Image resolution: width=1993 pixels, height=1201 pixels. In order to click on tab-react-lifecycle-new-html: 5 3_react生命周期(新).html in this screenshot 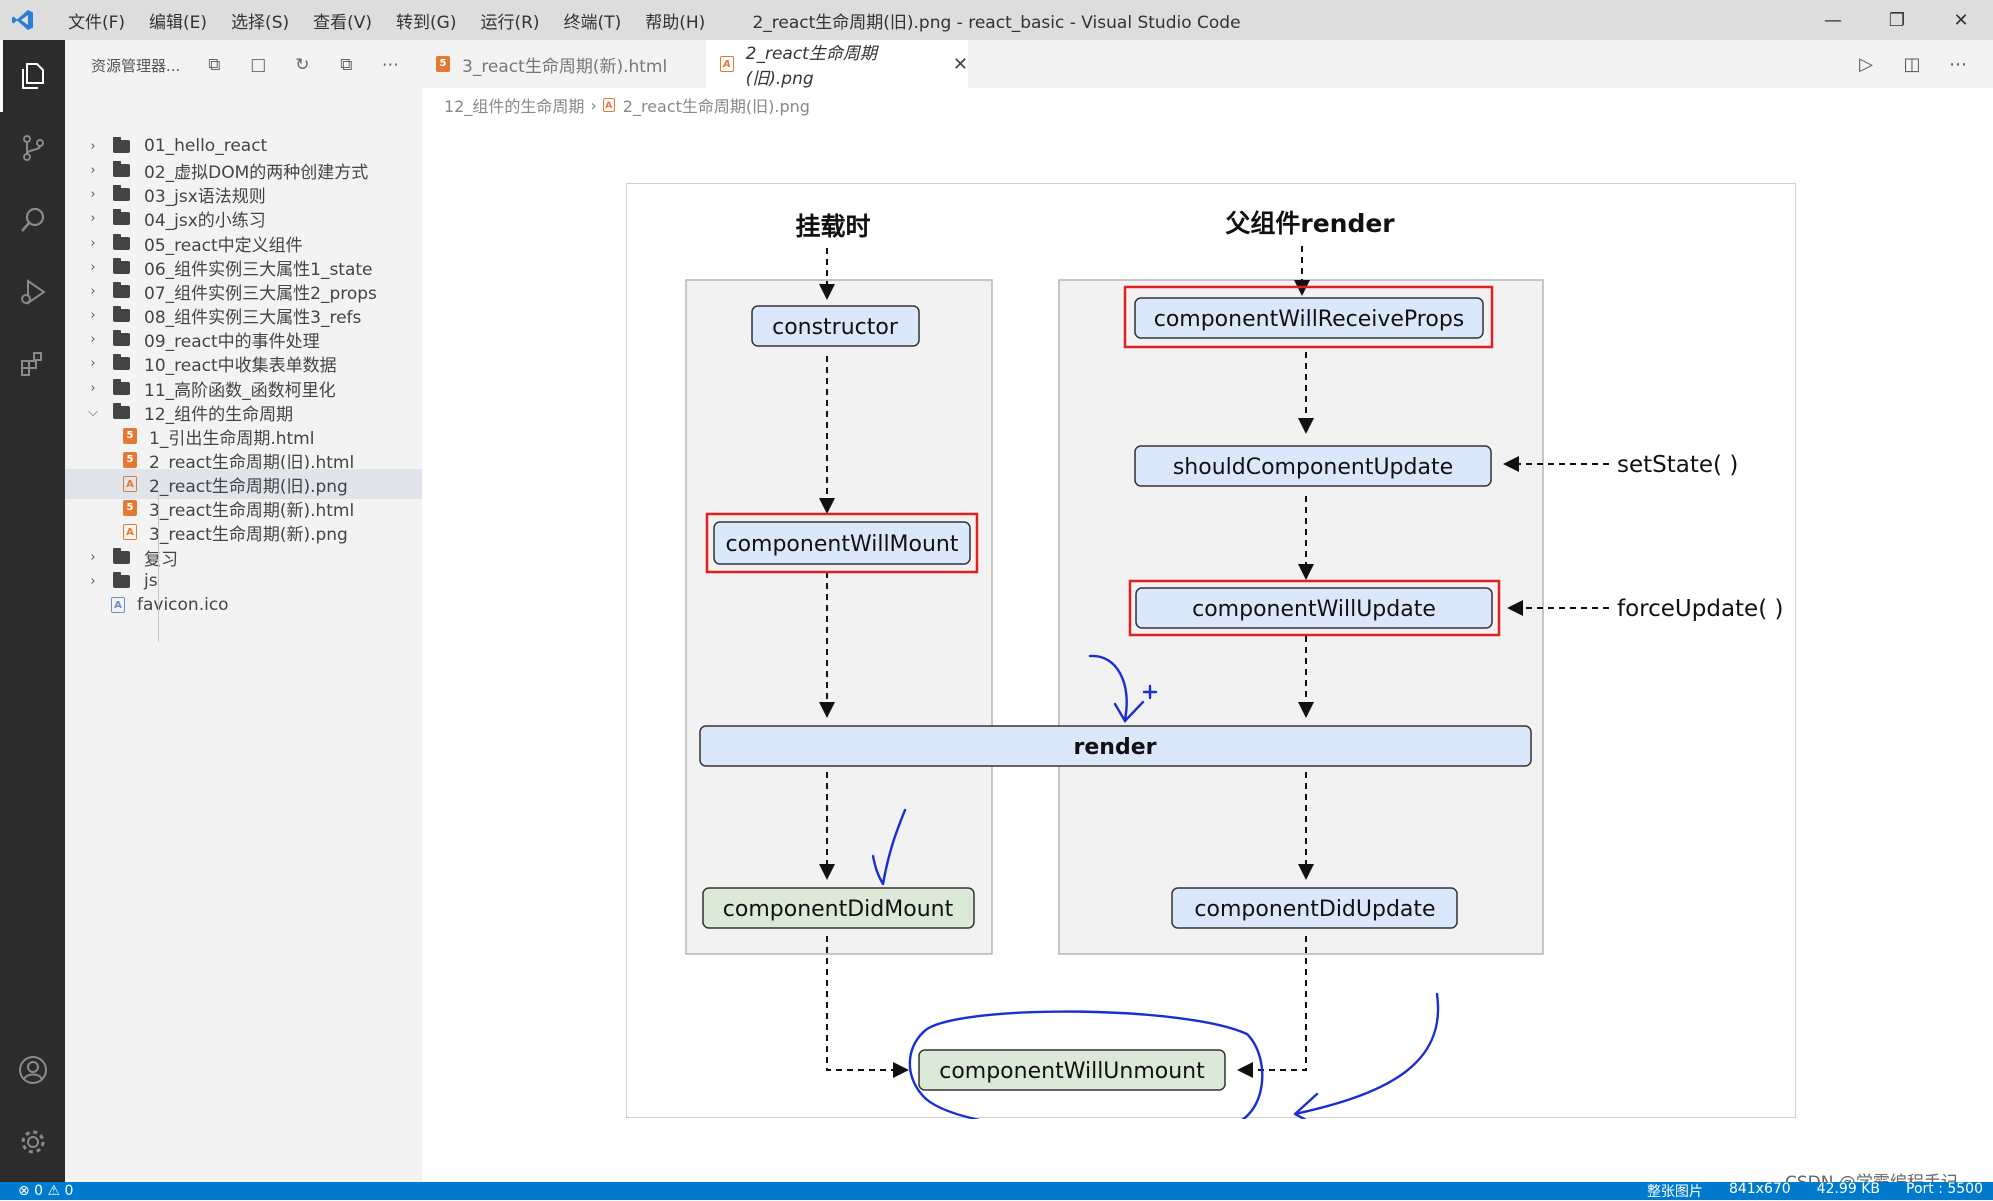, I will do `click(564, 64)`.